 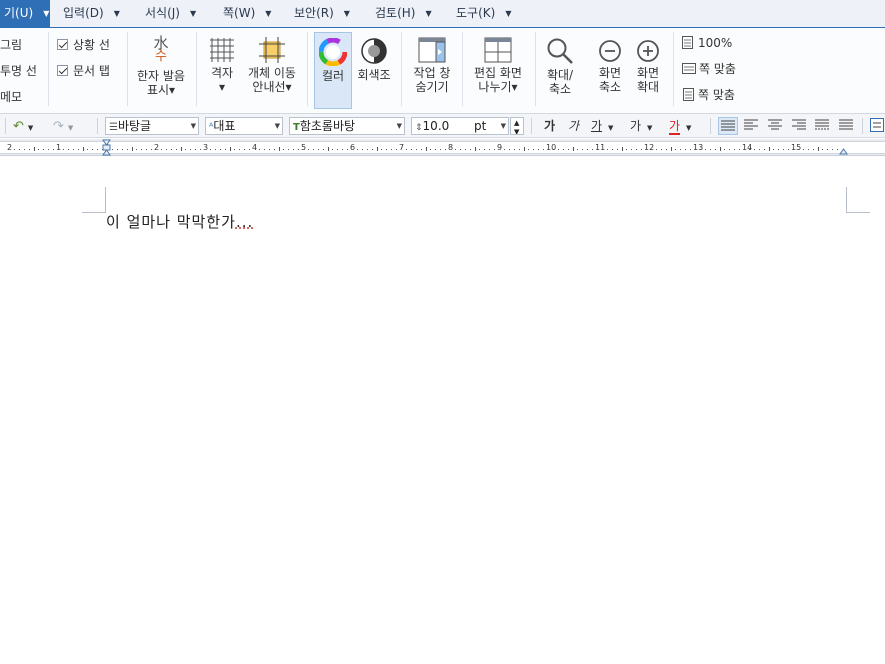 What do you see at coordinates (560, 66) in the screenshot?
I see `zoom-button: 확대/ 축소` at bounding box center [560, 66].